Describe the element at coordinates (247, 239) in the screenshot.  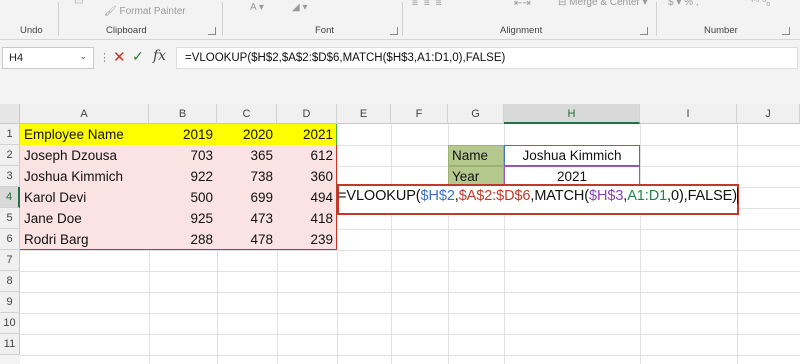
I see `table-cell: 478` at that location.